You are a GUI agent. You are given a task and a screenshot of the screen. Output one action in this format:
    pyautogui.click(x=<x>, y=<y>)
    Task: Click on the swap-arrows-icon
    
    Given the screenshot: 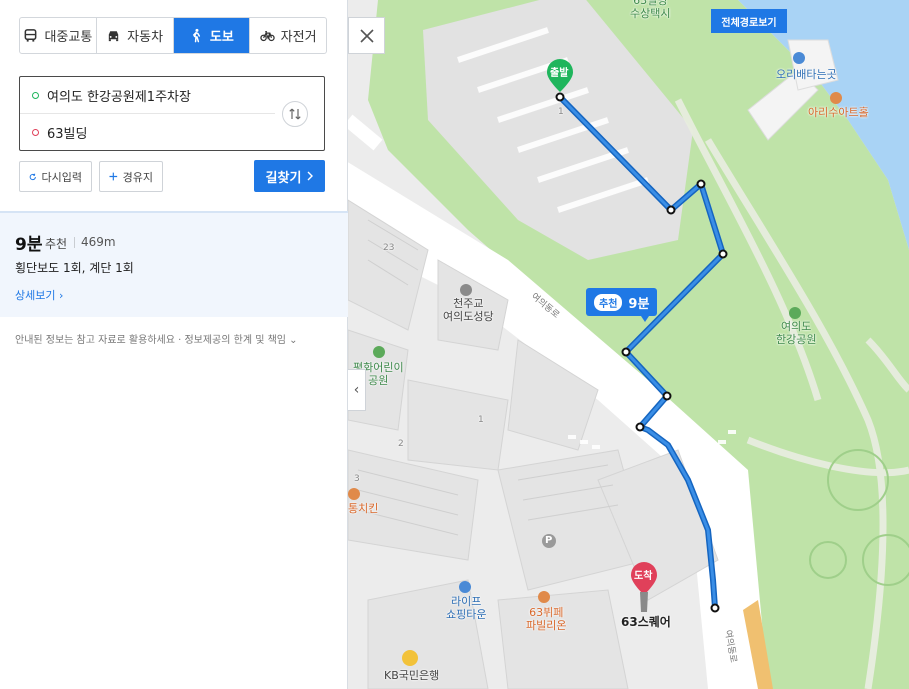 What is the action you would take?
    pyautogui.click(x=295, y=114)
    